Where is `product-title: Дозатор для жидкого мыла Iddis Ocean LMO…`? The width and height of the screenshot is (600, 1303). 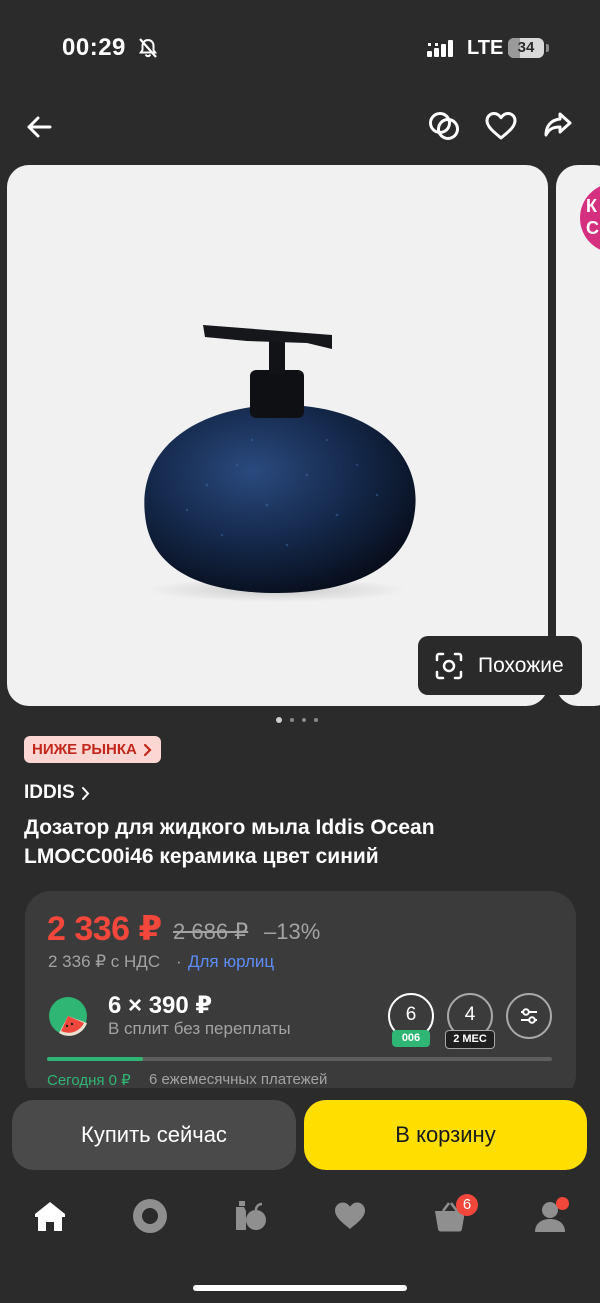
product-title: Дозатор для жидкого мыла Iddis Ocean LMO… is located at coordinates (229, 842).